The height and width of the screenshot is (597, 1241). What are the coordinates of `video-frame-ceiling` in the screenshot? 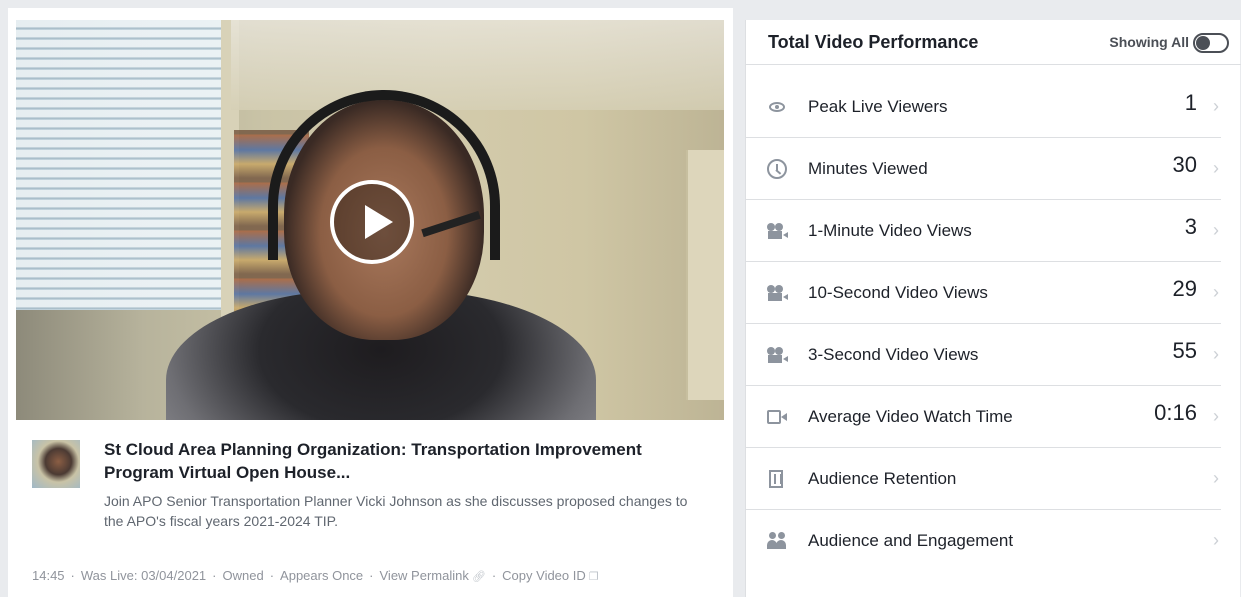 It's located at (477, 65).